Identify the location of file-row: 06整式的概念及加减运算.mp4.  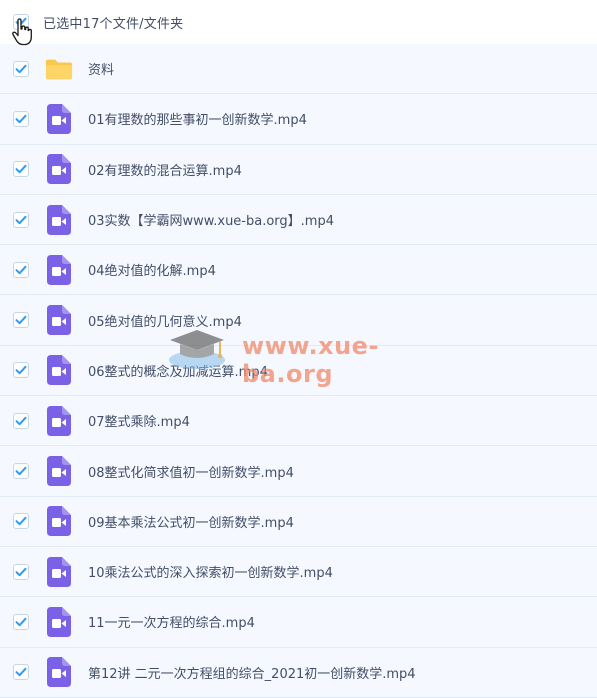
(298, 371).